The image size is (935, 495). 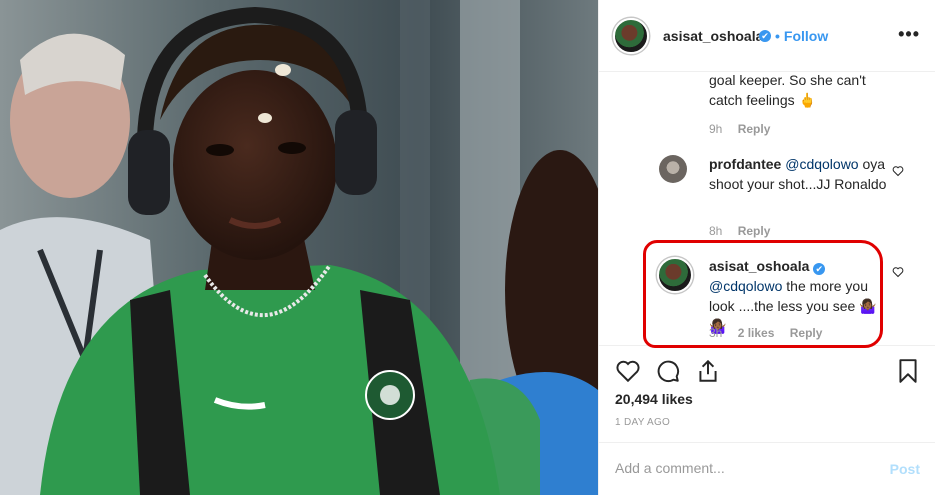 What do you see at coordinates (905, 469) in the screenshot?
I see `post-comment-button: Post` at bounding box center [905, 469].